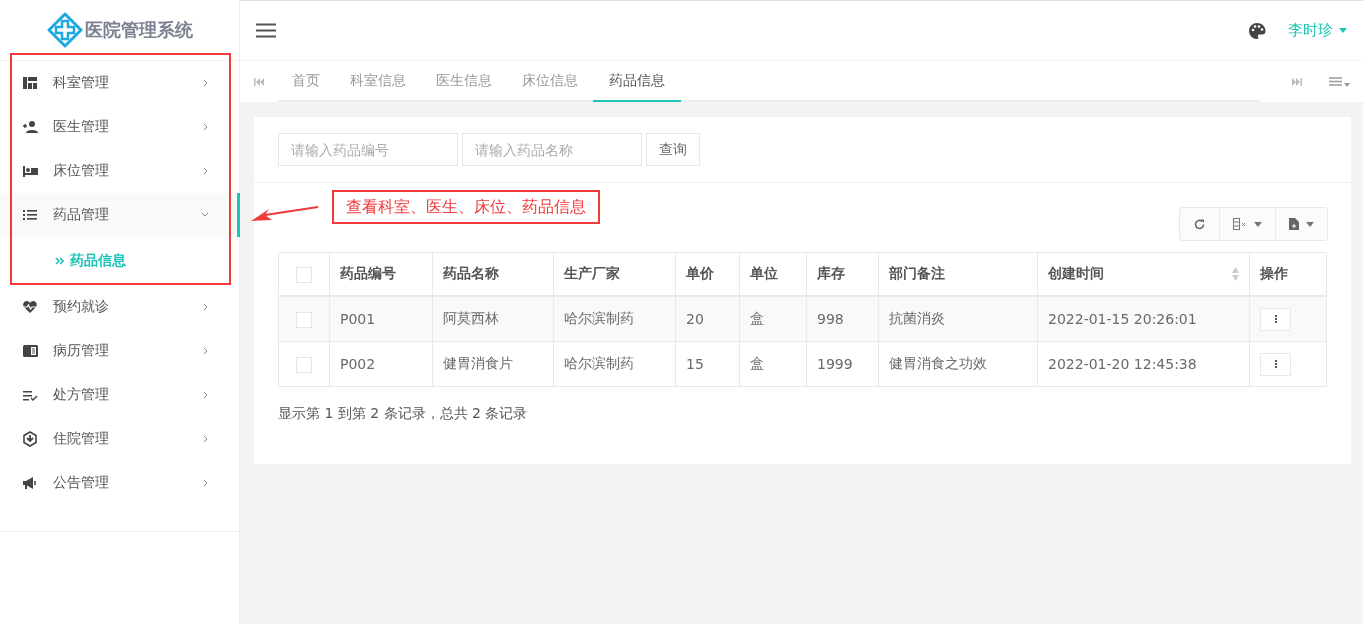 This screenshot has height=624, width=1363. Describe the element at coordinates (673, 149) in the screenshot. I see `query-button: 查询` at that location.